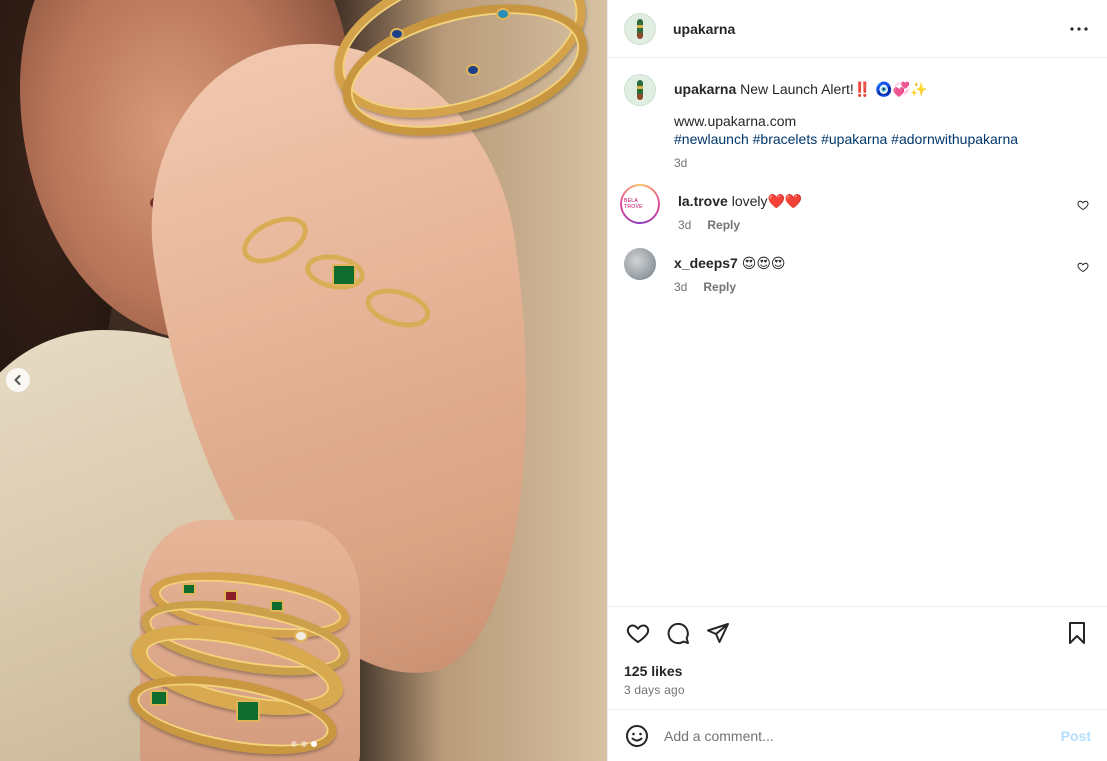 This screenshot has height=761, width=1107. I want to click on comment-button, so click(678, 633).